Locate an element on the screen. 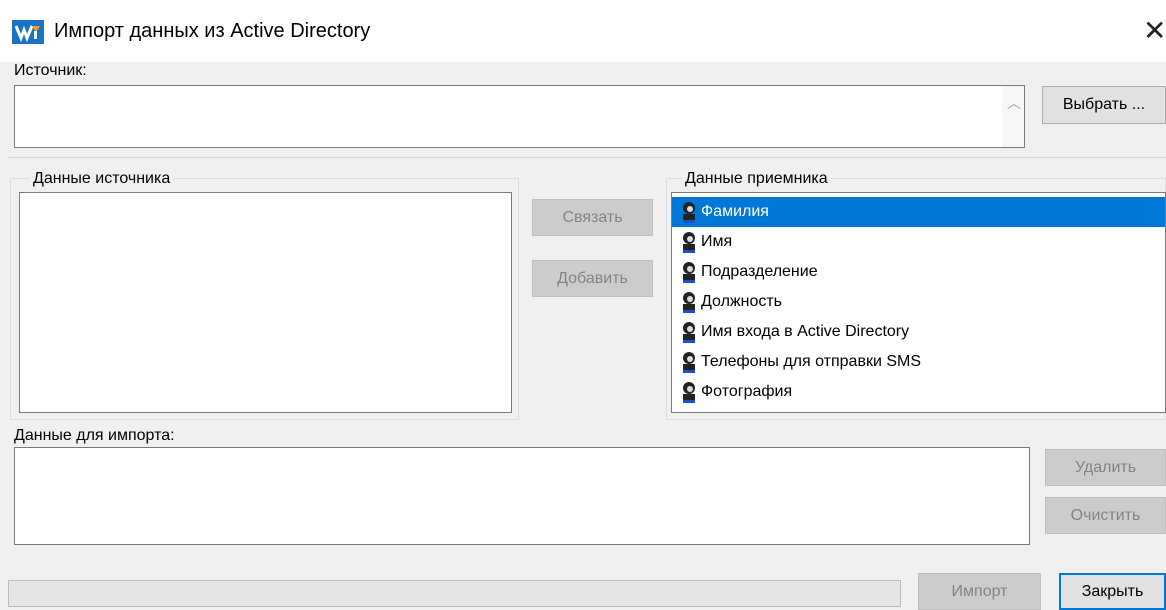  target-list-item-label: Подразделение is located at coordinates (759, 271).